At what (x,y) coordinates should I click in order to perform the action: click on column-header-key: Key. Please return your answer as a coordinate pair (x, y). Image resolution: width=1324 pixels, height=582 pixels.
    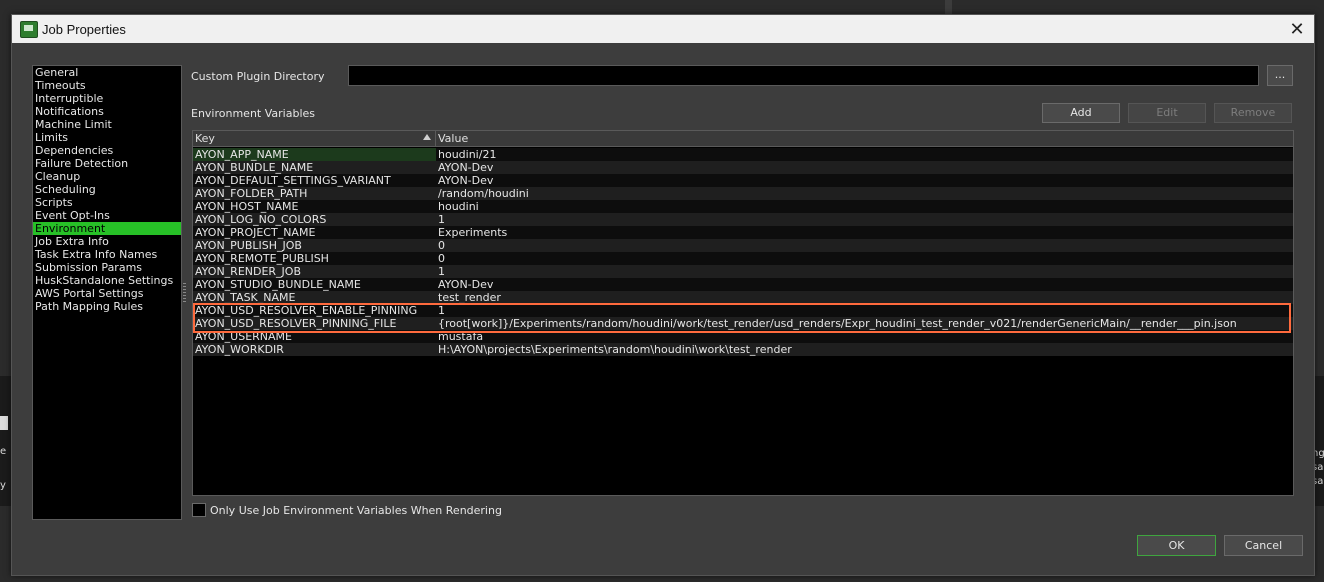
    Looking at the image, I should click on (314, 138).